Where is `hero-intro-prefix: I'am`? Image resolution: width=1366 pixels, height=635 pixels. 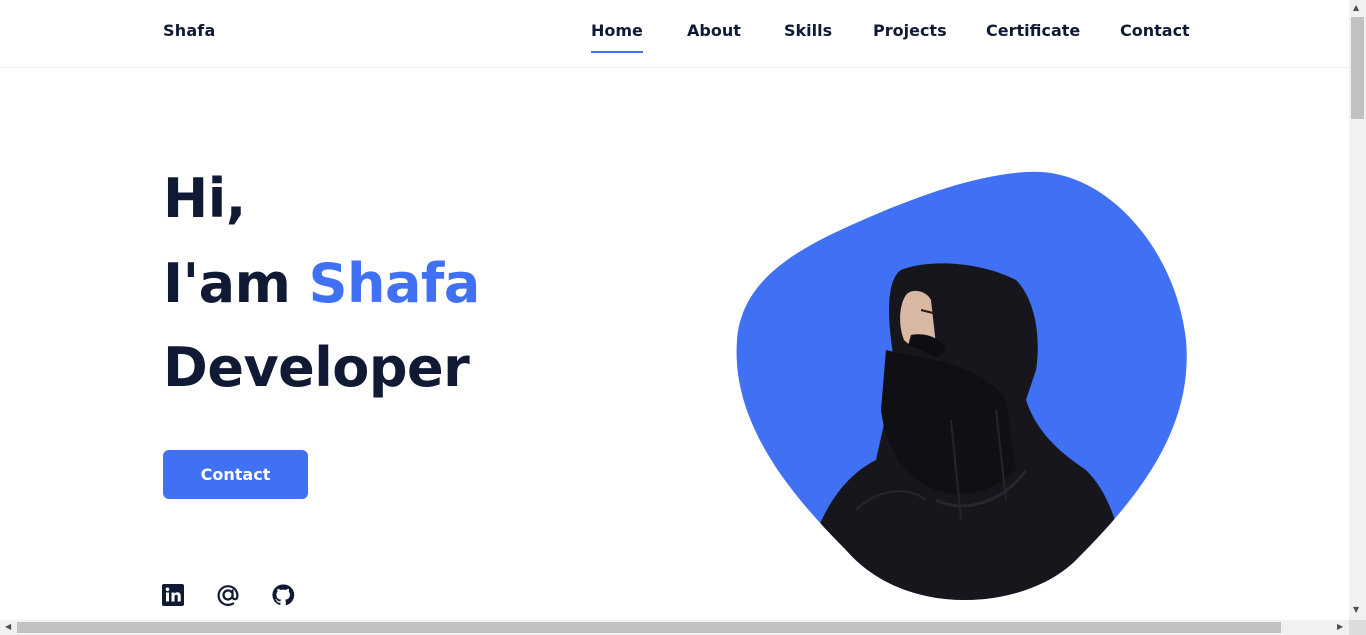 hero-intro-prefix: I'am is located at coordinates (236, 283).